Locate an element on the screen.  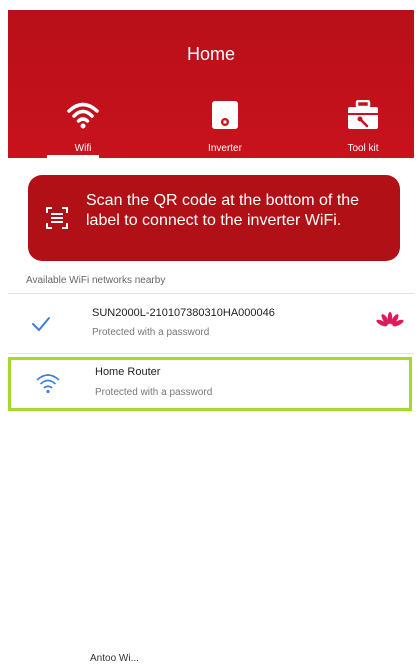
tab-inverter: Inverter is located at coordinates (225, 126).